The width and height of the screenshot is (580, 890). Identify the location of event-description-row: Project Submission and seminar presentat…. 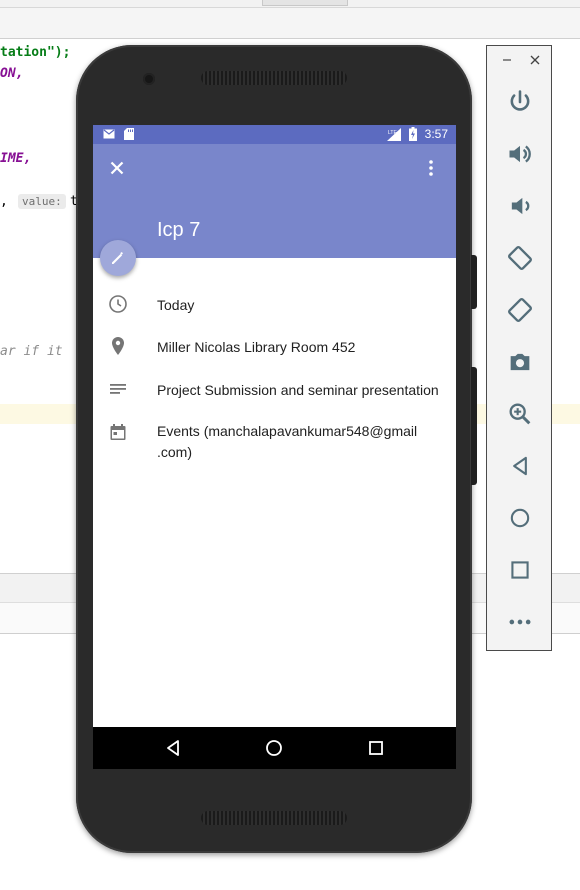
(274, 390).